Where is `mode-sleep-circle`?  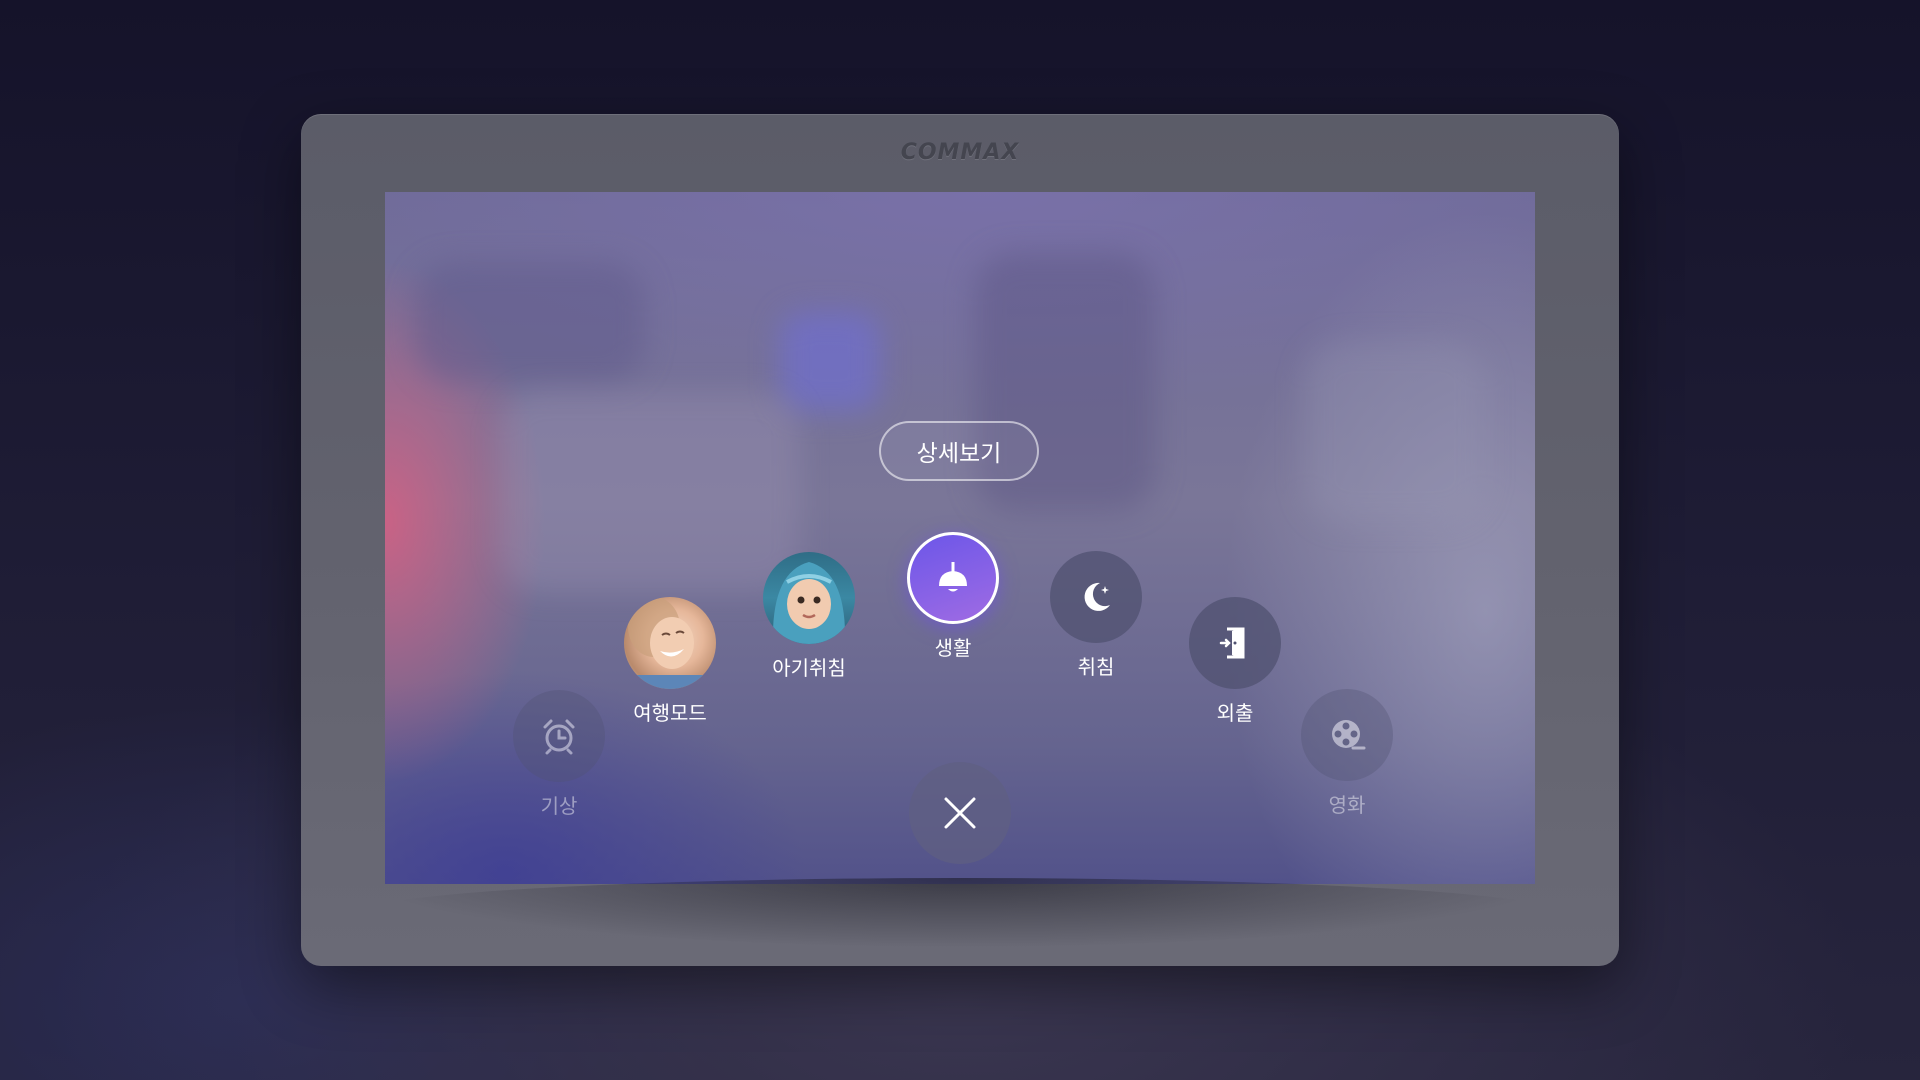 mode-sleep-circle is located at coordinates (1096, 597).